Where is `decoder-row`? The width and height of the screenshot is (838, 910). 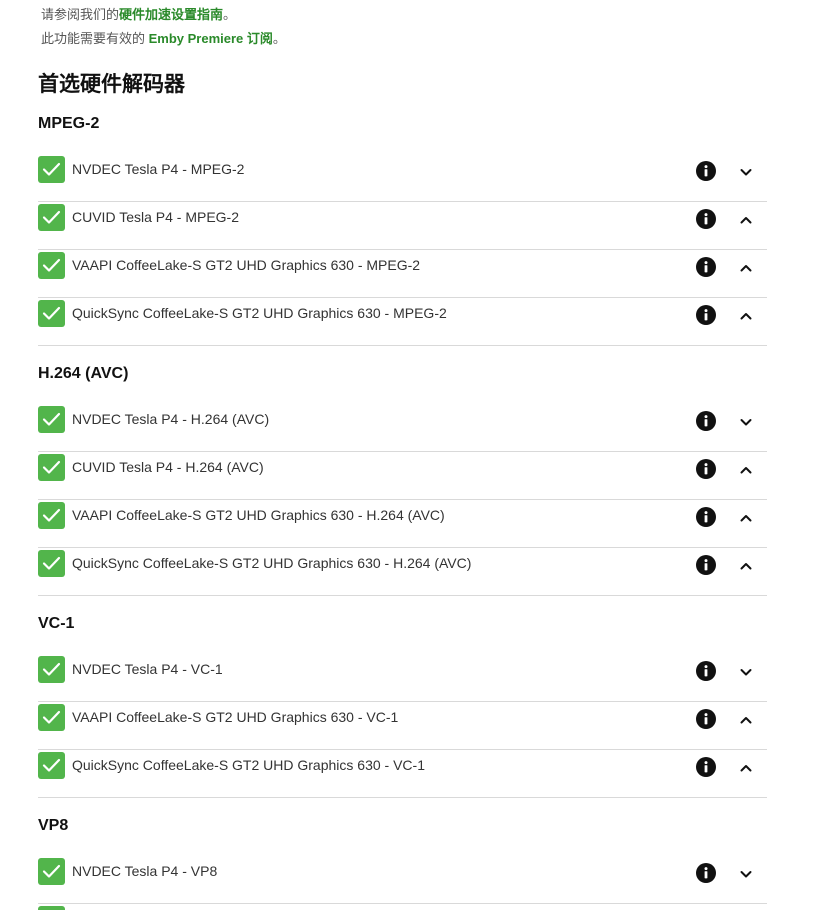 decoder-row is located at coordinates (402, 907).